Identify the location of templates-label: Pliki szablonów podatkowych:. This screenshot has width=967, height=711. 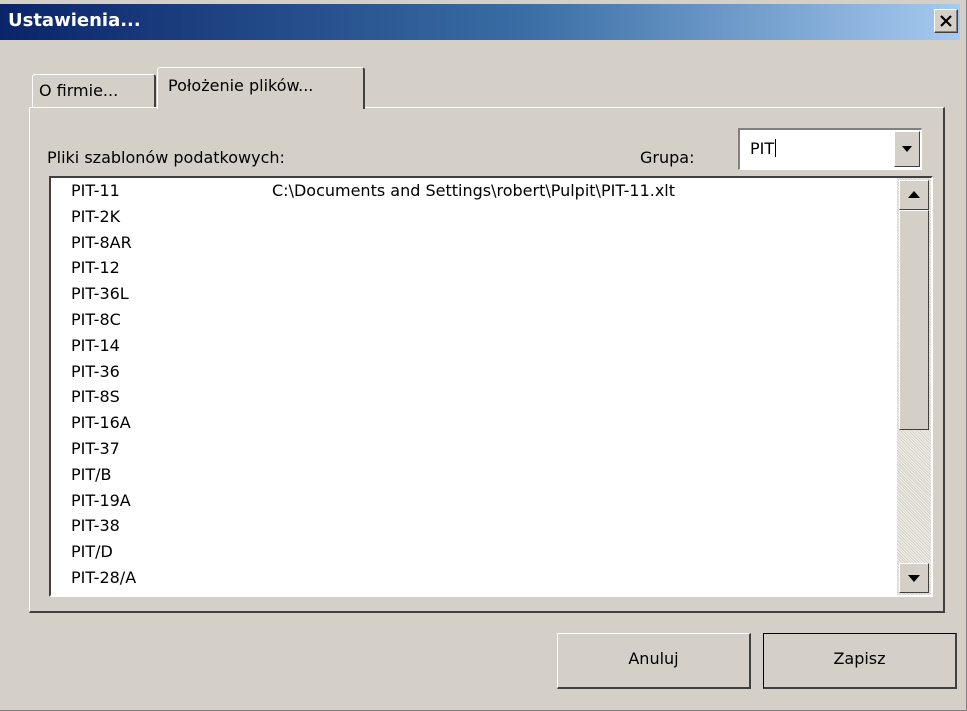
(166, 157).